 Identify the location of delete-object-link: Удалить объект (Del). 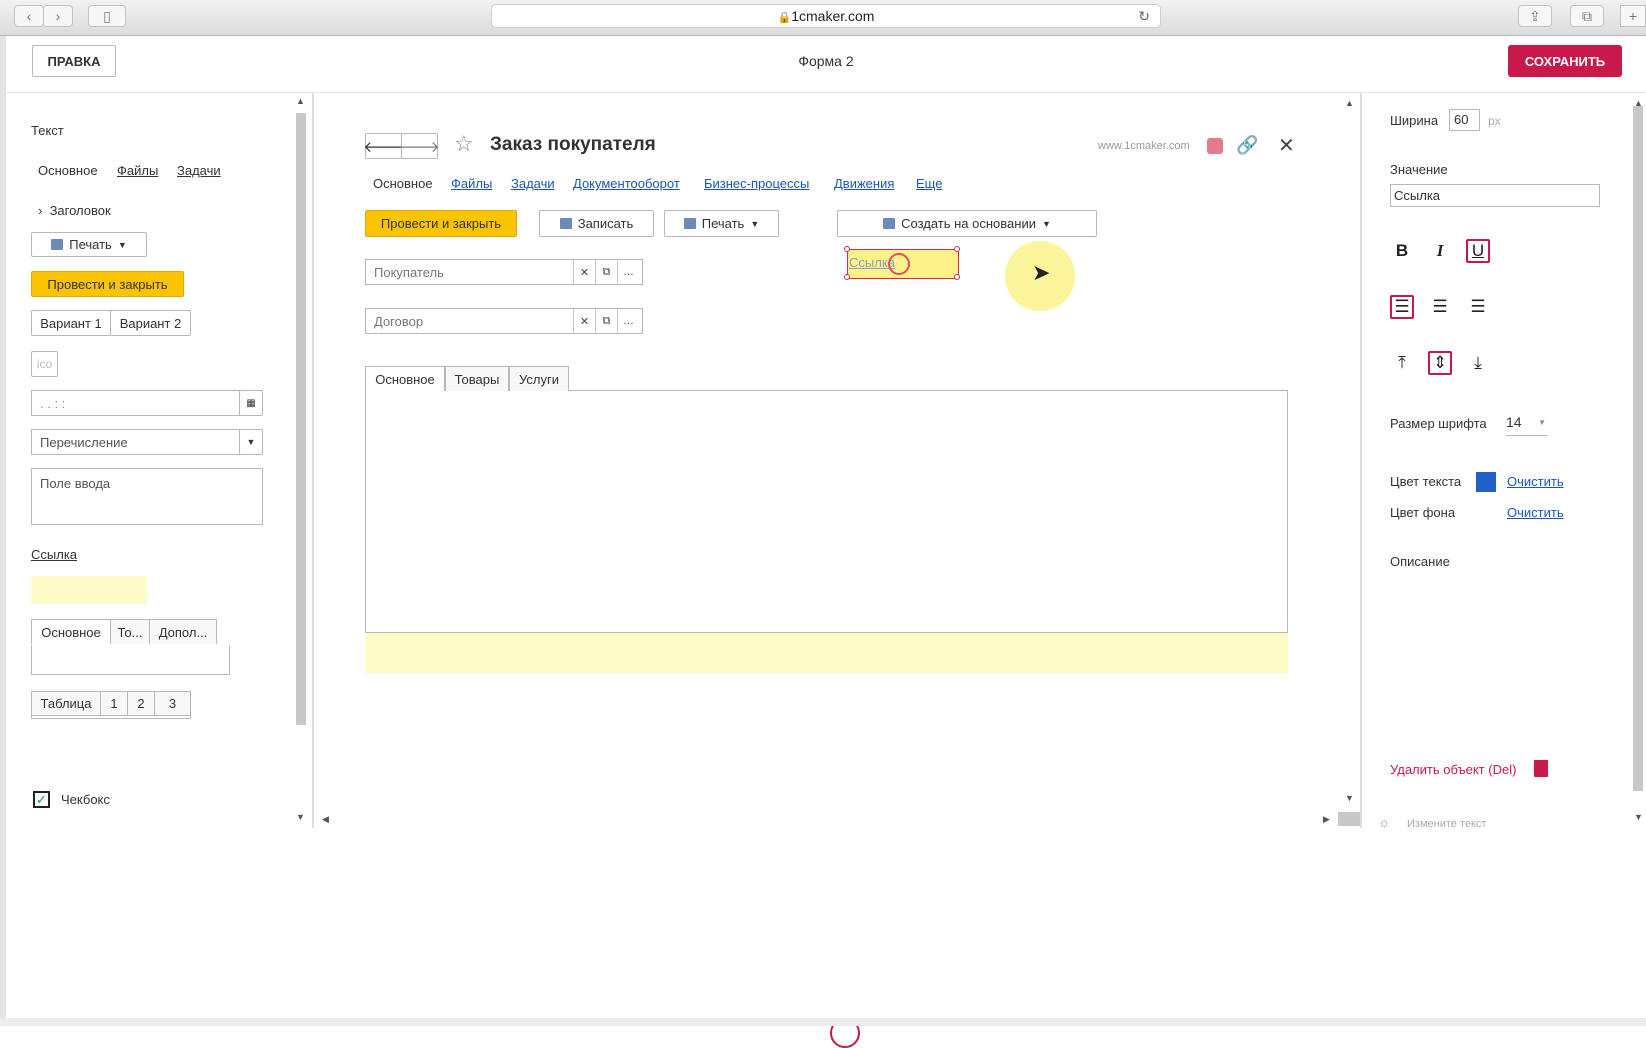
(1453, 769).